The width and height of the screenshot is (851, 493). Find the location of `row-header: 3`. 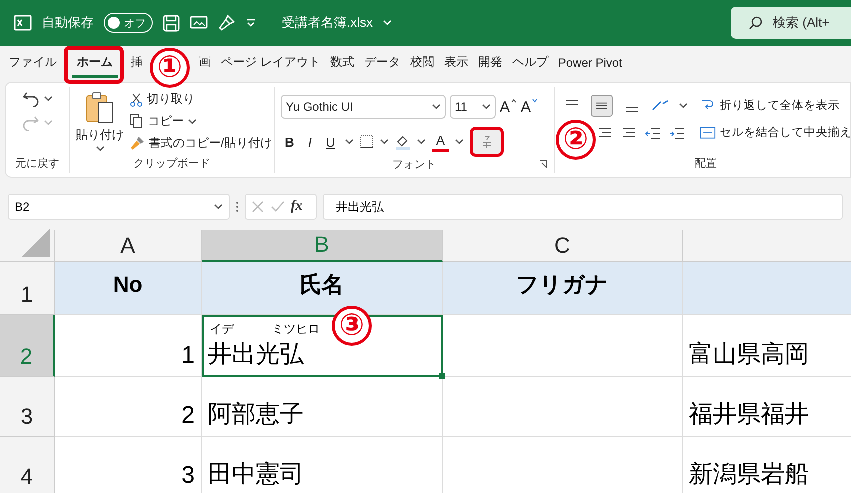

row-header: 3 is located at coordinates (27, 407).